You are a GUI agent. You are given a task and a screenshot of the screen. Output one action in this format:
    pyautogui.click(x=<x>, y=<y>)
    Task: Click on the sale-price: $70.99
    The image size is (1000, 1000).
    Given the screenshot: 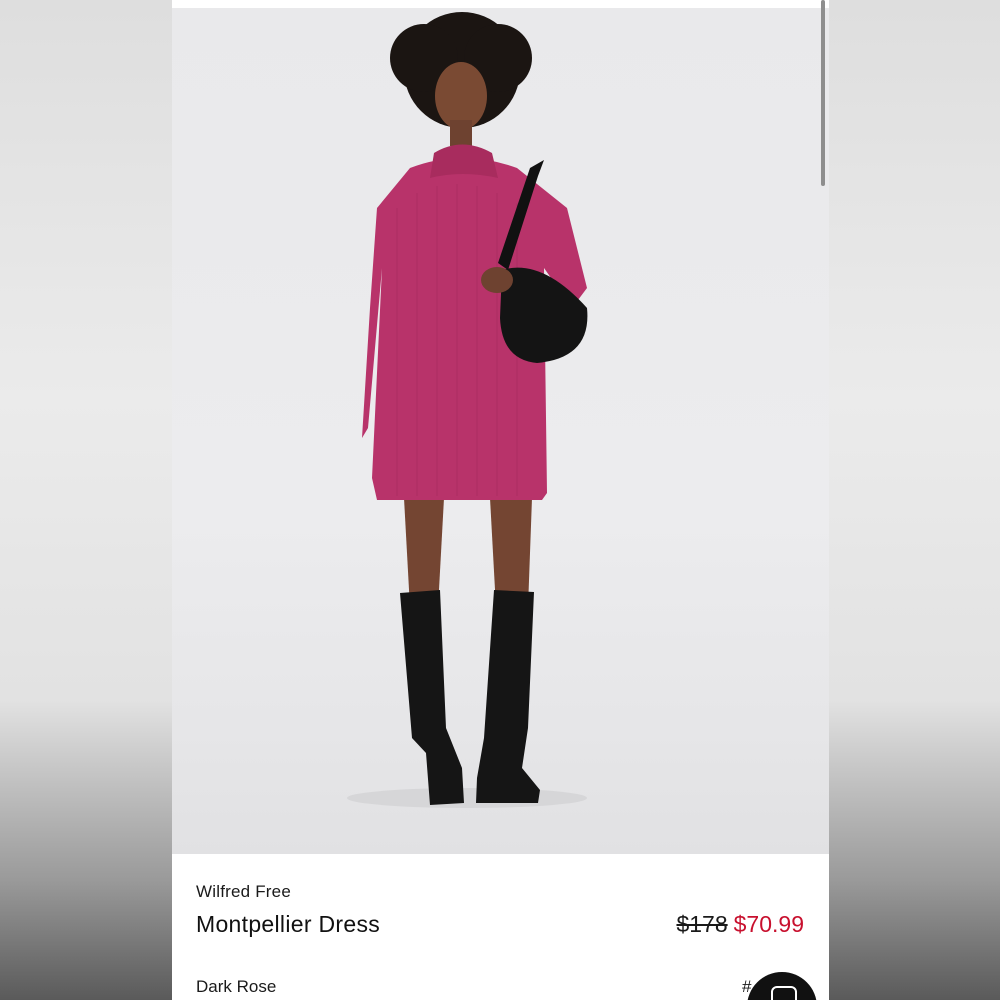 What is the action you would take?
    pyautogui.click(x=768, y=924)
    